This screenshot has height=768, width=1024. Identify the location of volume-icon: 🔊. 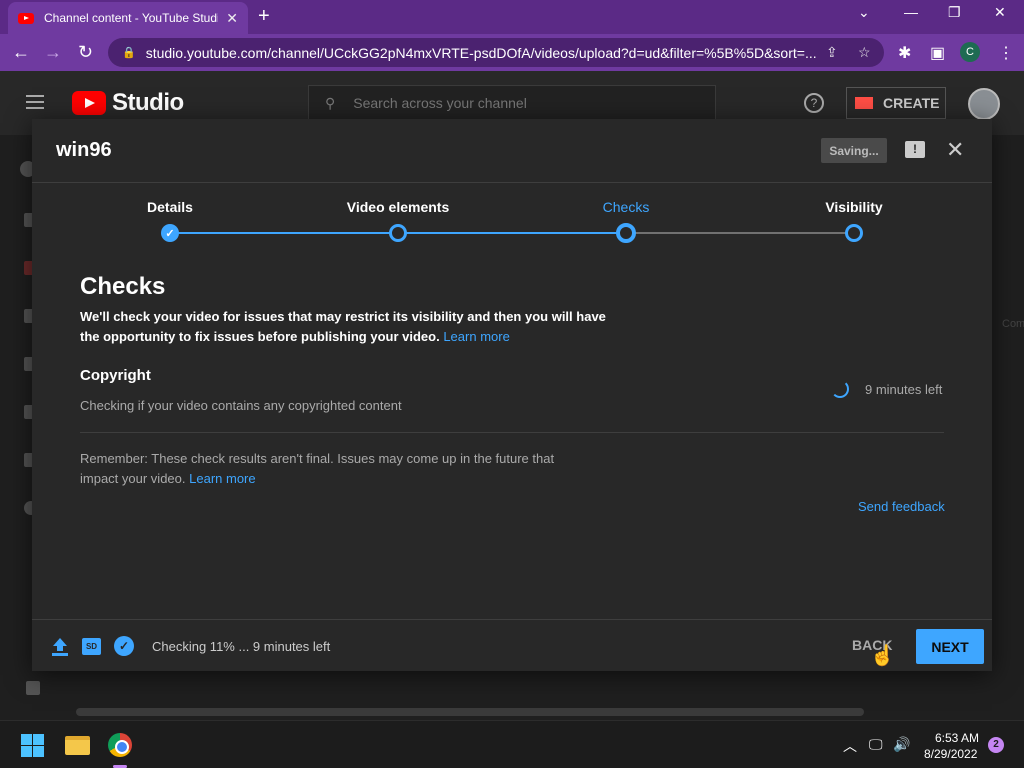
(901, 744).